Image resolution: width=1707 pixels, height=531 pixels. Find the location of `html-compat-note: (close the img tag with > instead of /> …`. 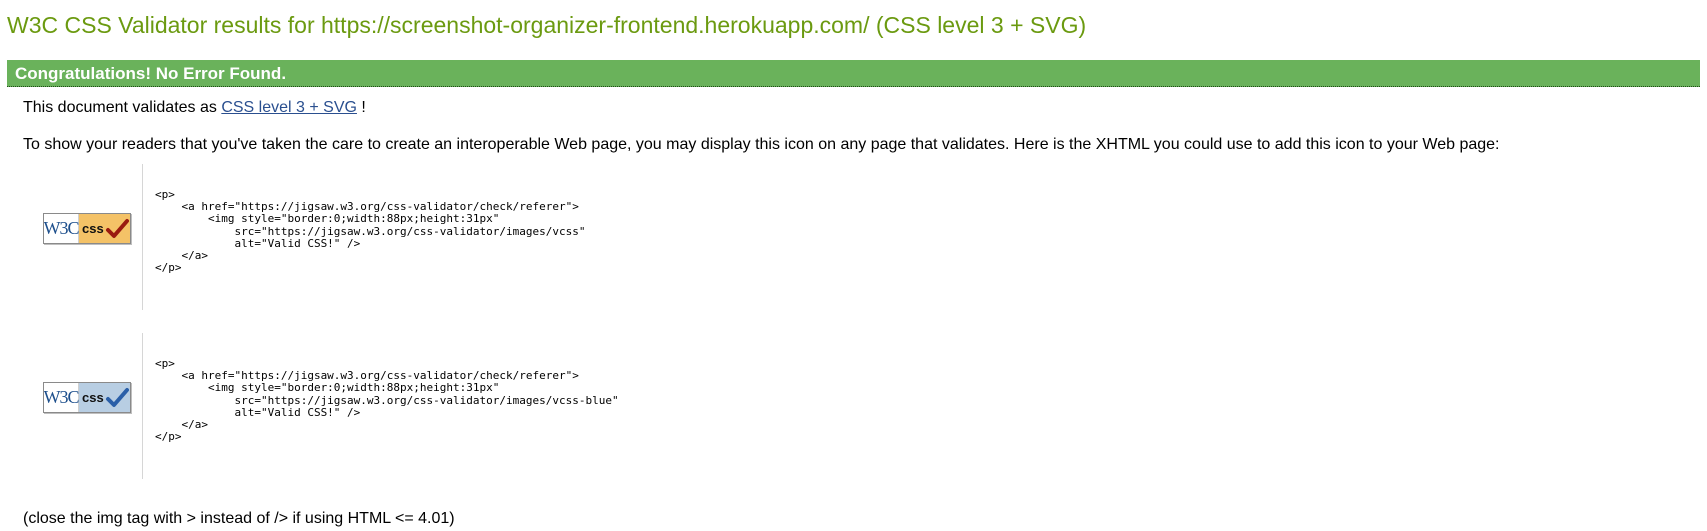

html-compat-note: (close the img tag with > instead of /> … is located at coordinates (239, 518).